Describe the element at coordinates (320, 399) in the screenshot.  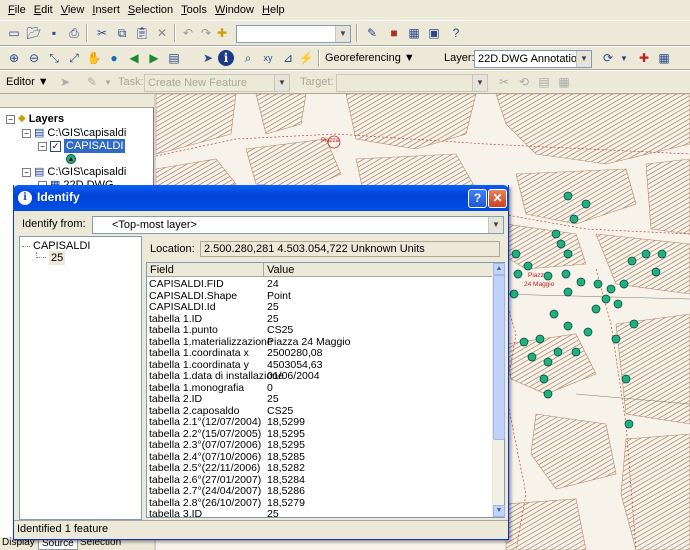
I see `table-row: tabella 2.ID 25` at that location.